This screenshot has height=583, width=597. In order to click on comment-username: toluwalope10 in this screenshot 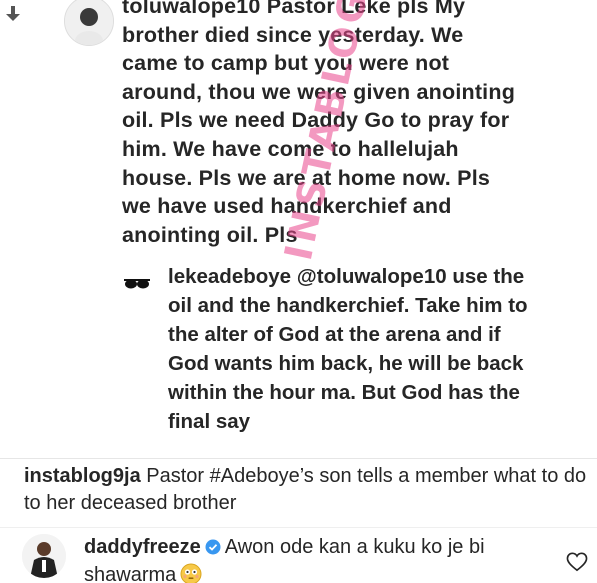, I will do `click(191, 9)`.